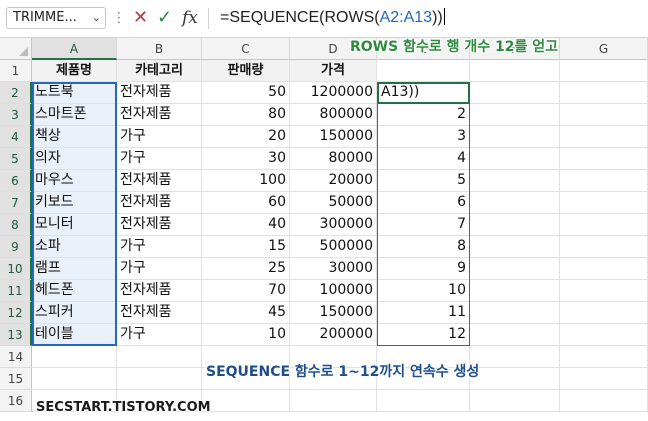 Image resolution: width=648 pixels, height=421 pixels. Describe the element at coordinates (74, 49) in the screenshot. I see `column-header-a: A` at that location.